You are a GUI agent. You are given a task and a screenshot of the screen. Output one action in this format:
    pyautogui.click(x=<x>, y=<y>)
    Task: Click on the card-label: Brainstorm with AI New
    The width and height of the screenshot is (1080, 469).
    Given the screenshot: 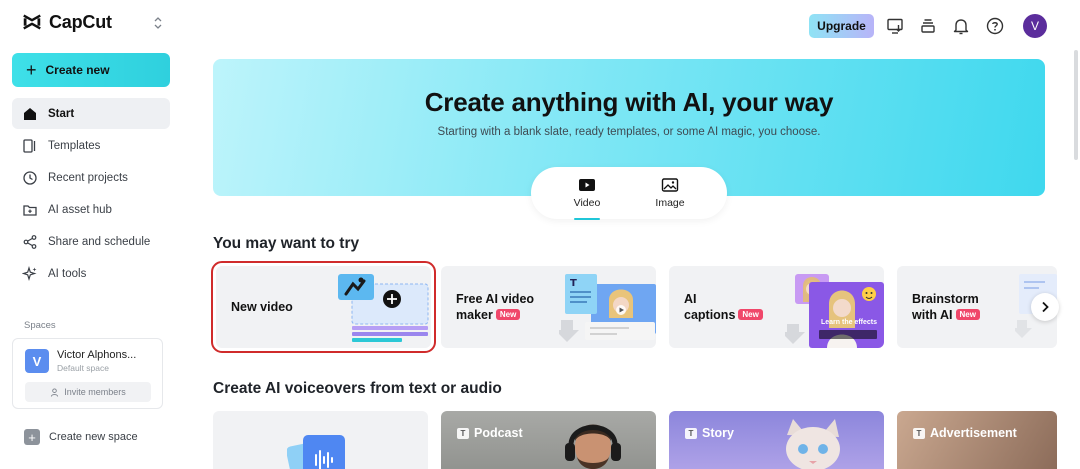 What is the action you would take?
    pyautogui.click(x=946, y=307)
    